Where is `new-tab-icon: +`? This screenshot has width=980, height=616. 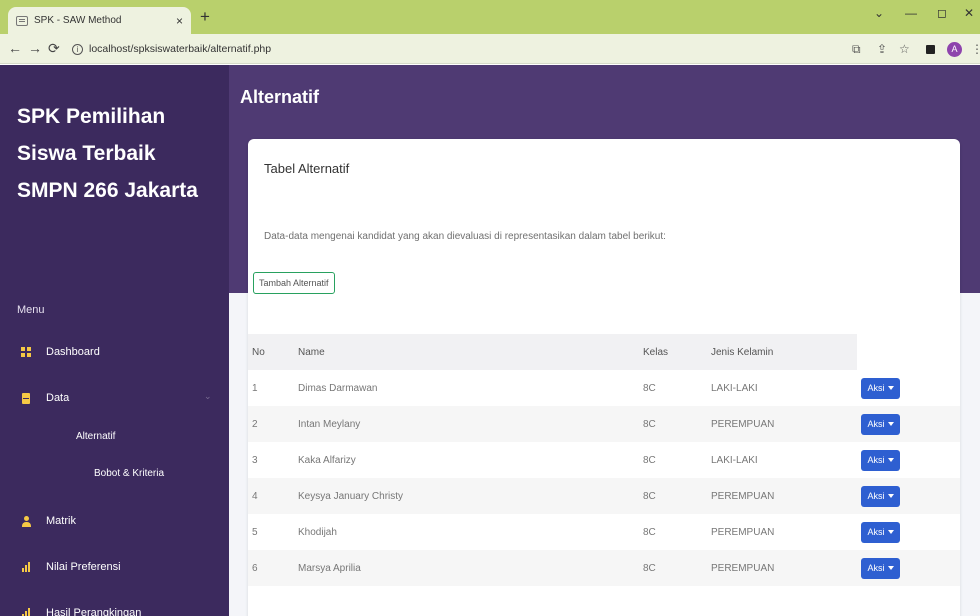 new-tab-icon: + is located at coordinates (205, 17).